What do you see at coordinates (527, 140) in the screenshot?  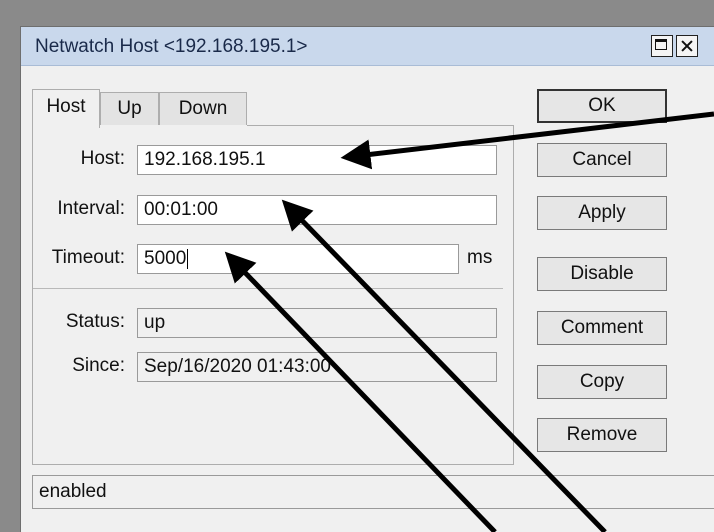 I see `annotation-arrow-host` at bounding box center [527, 140].